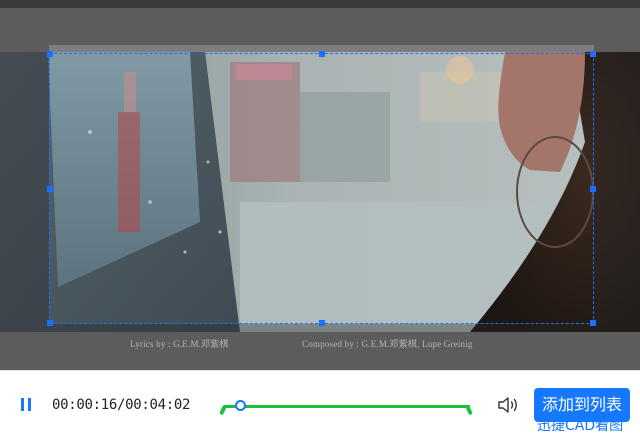 This screenshot has width=640, height=441. I want to click on selected-range, so click(347, 406).